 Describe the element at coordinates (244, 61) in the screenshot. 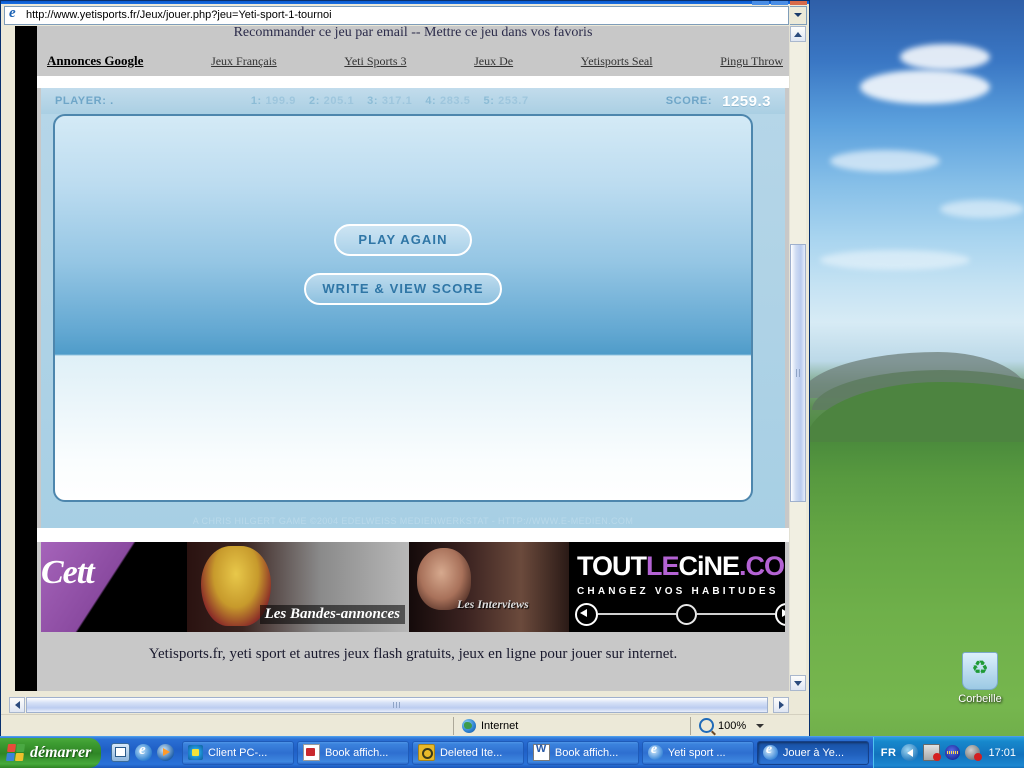

I see `ad-link-0: Jeux Français` at that location.